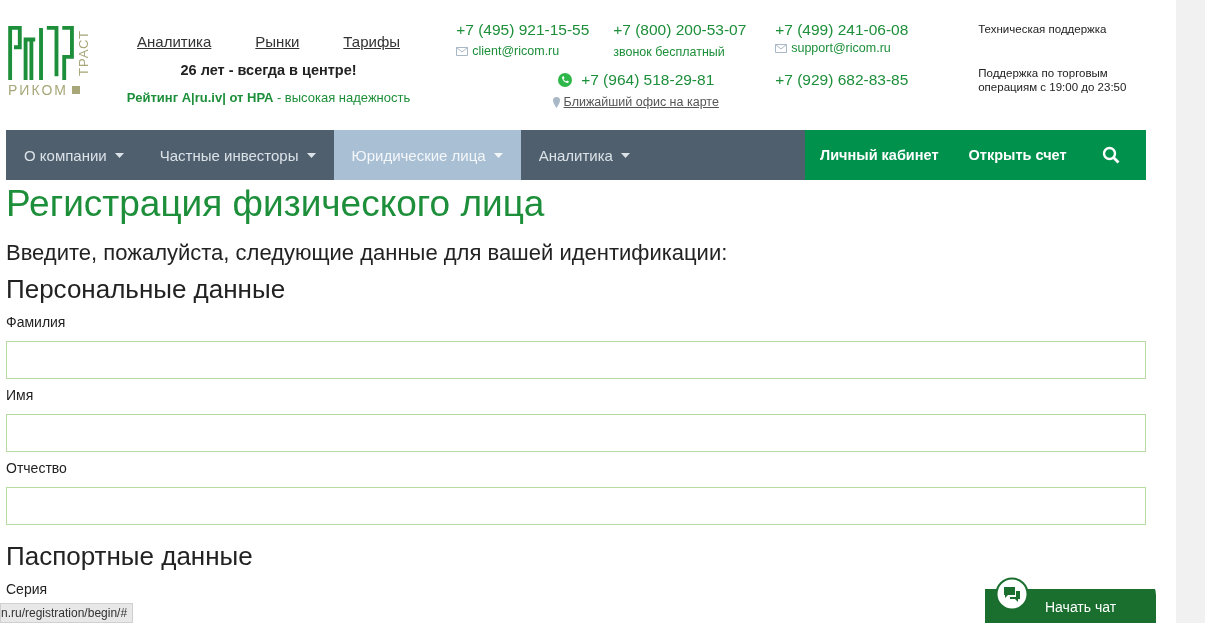  I want to click on account-button: Открыть счет, so click(1017, 155).